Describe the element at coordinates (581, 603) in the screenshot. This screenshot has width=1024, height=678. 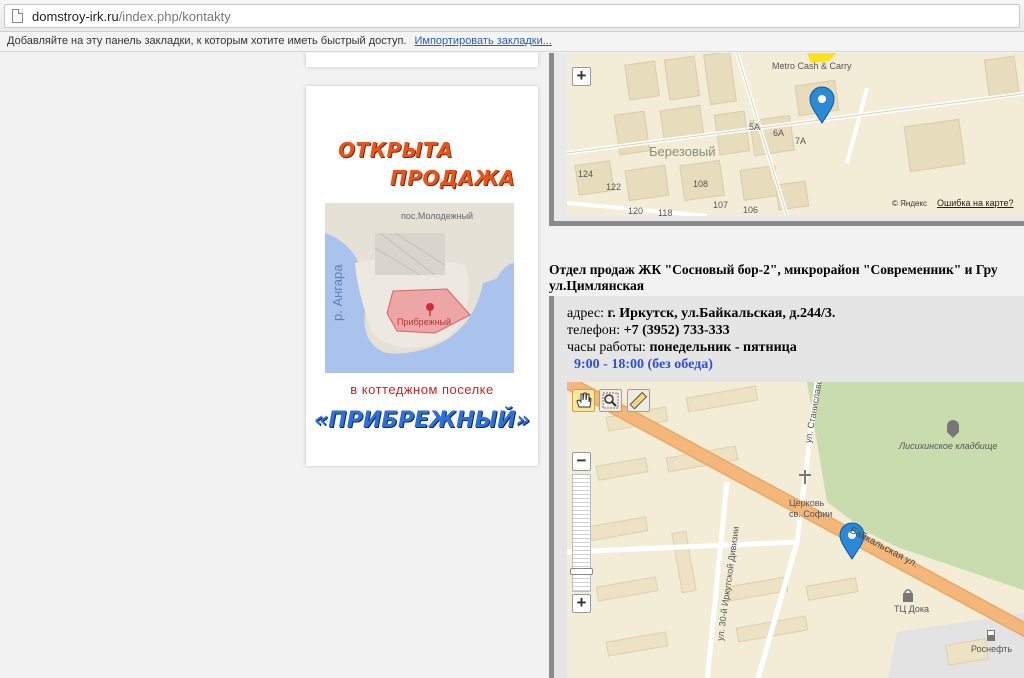
I see `map-2-zoom-in-button: +` at that location.